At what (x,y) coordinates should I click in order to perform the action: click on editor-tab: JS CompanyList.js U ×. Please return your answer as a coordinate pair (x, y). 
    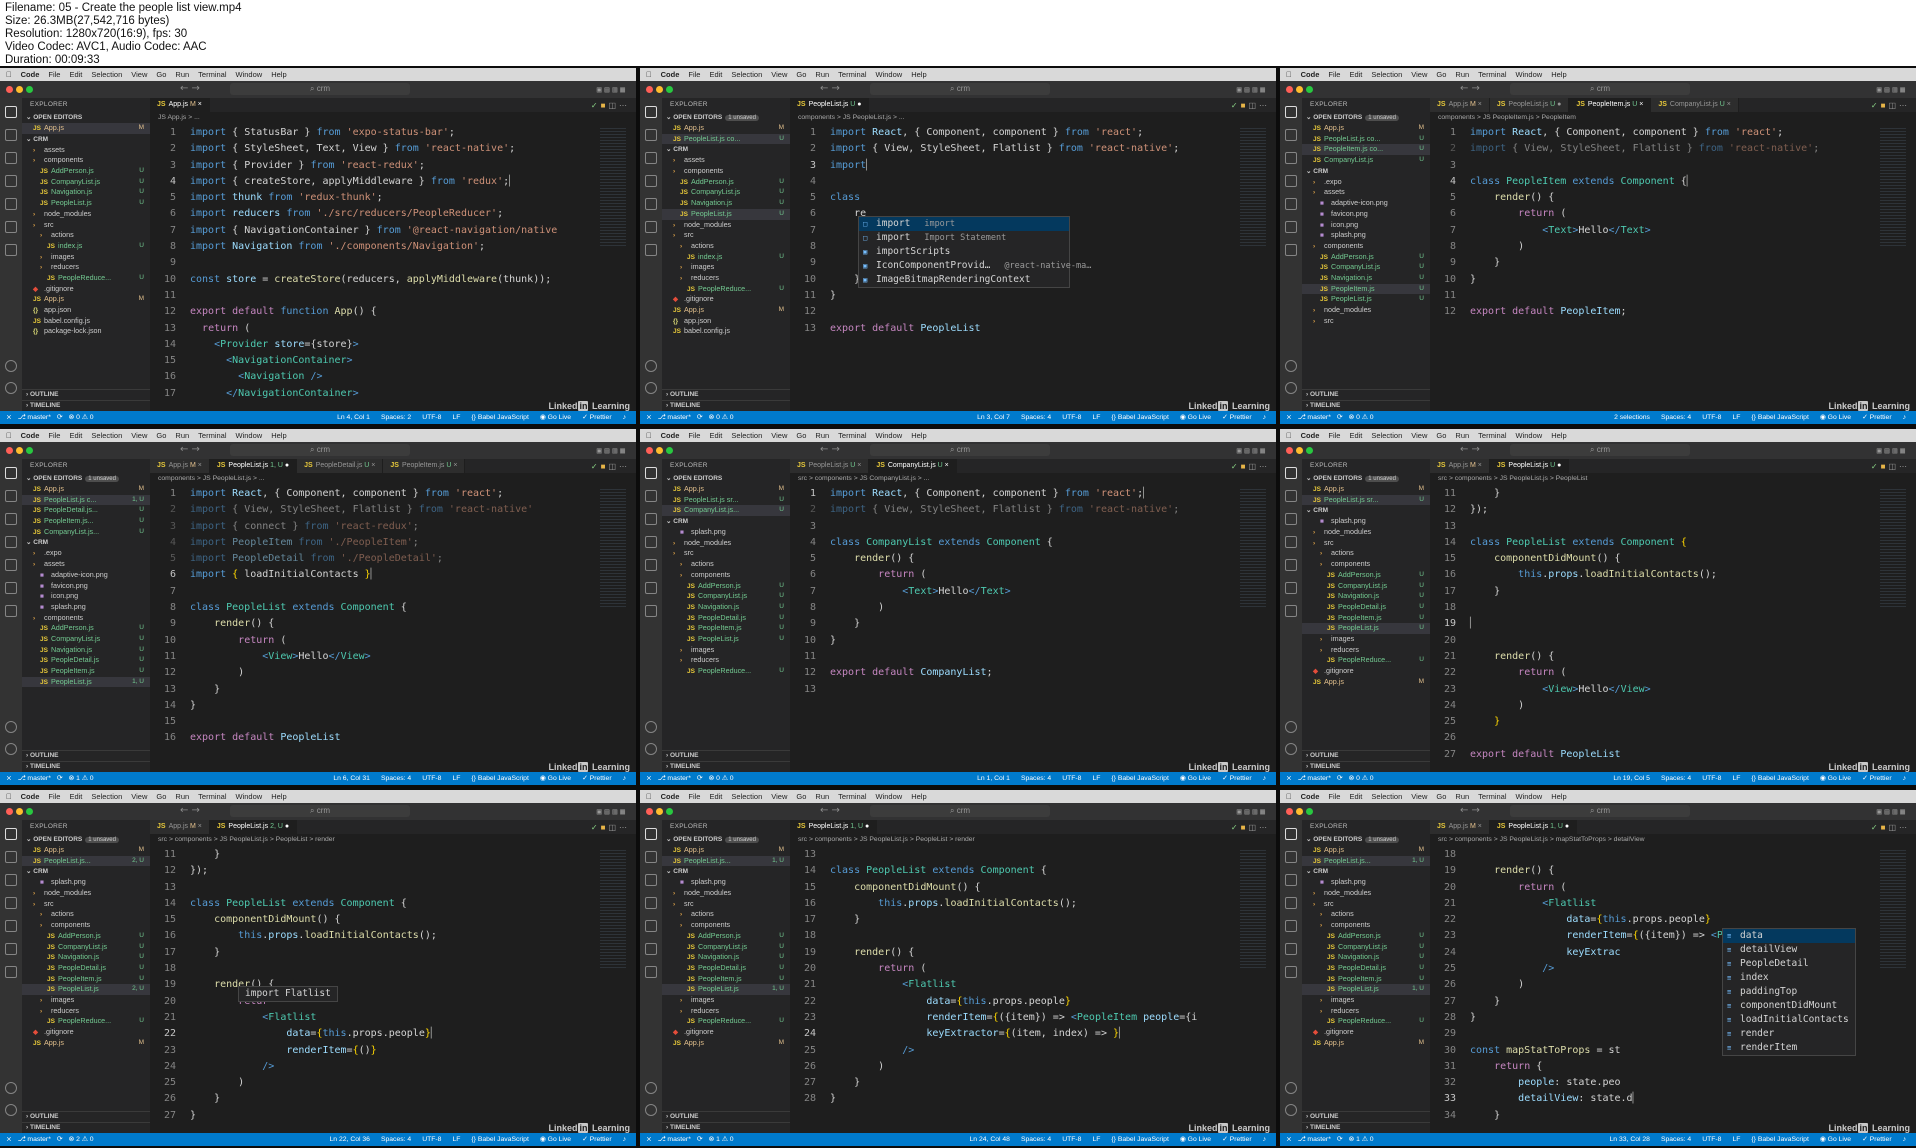
    Looking at the image, I should click on (1695, 105).